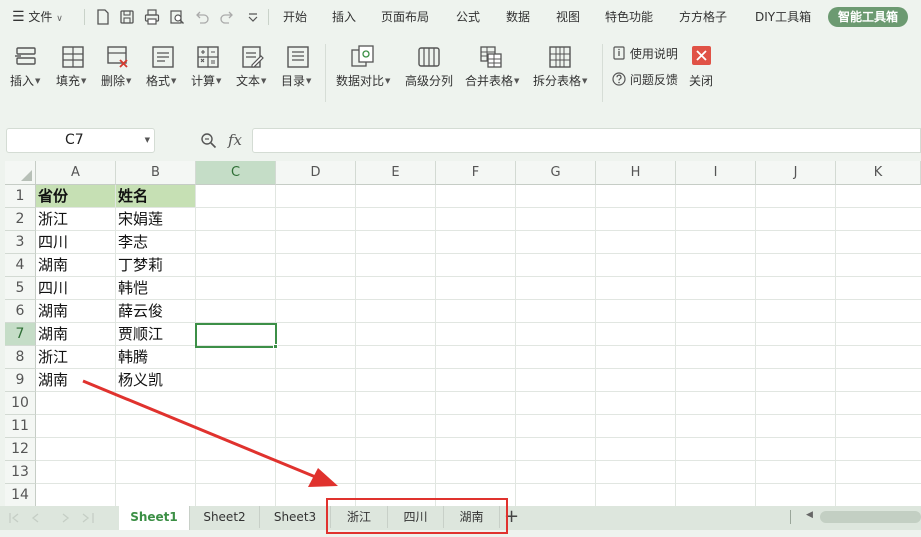  I want to click on cell-b5: 韩恺, so click(132, 288).